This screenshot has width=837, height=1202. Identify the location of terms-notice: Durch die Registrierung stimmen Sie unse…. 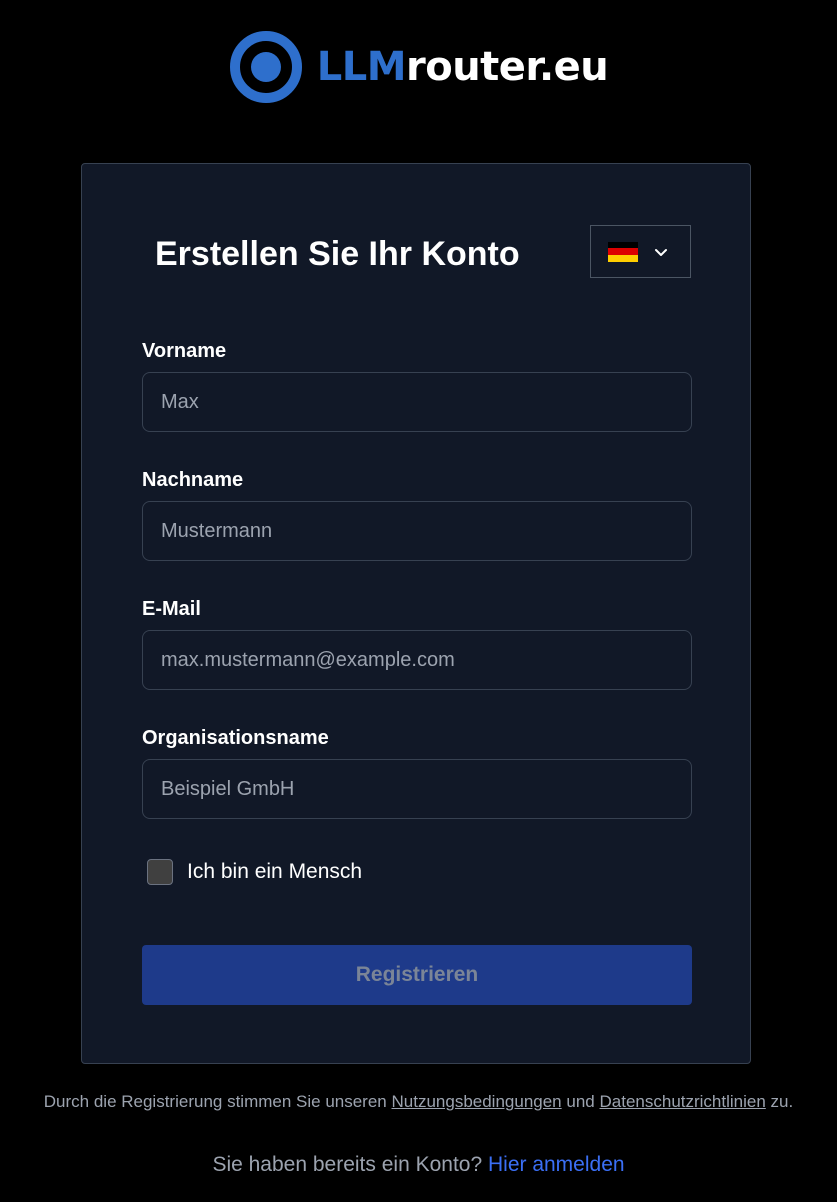
(418, 1102).